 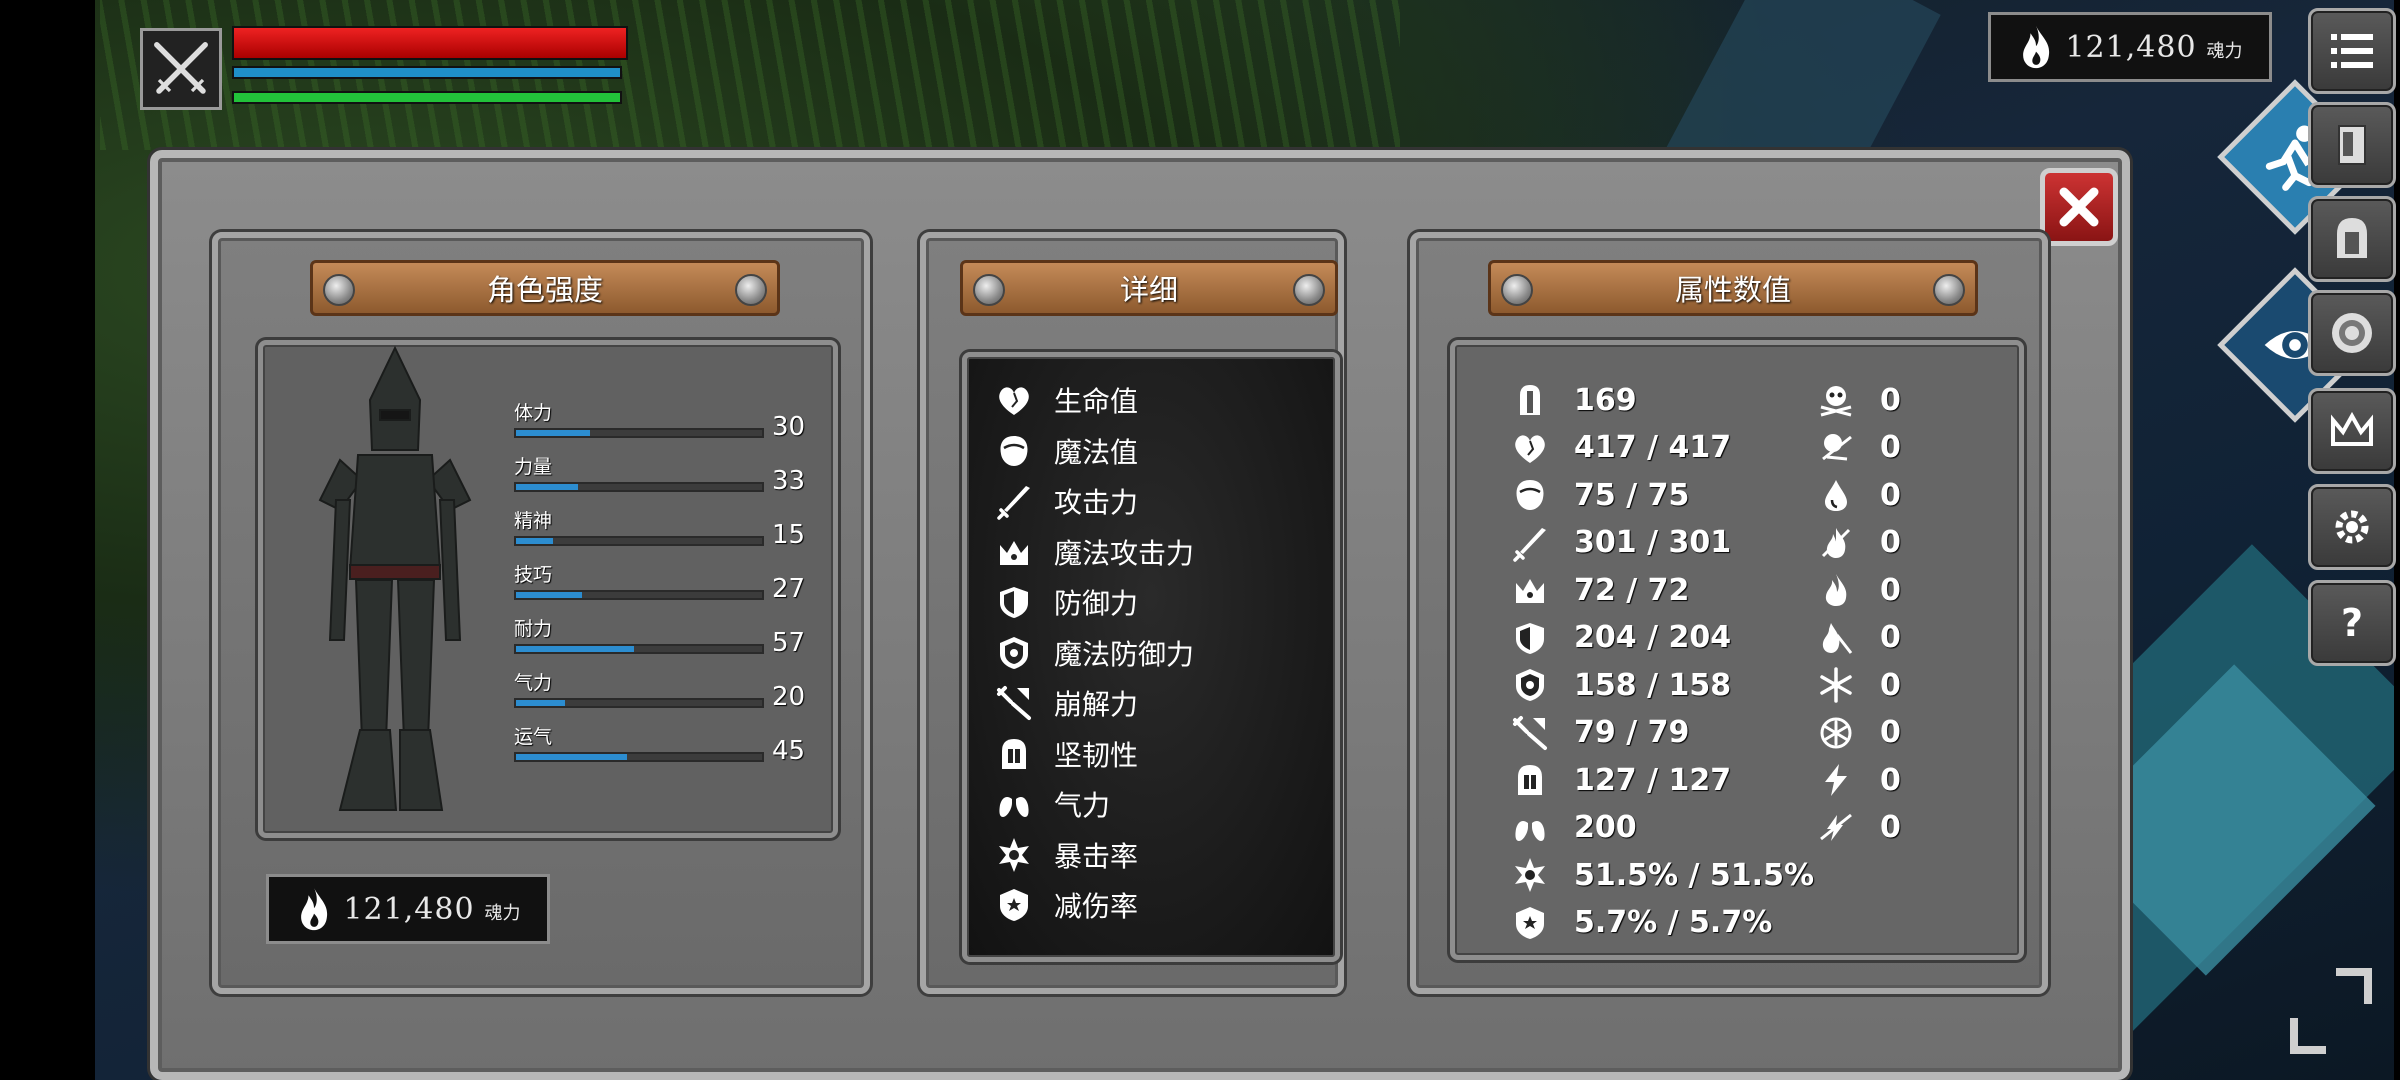 I want to click on panel-title: 属性数值, so click(x=1732, y=290).